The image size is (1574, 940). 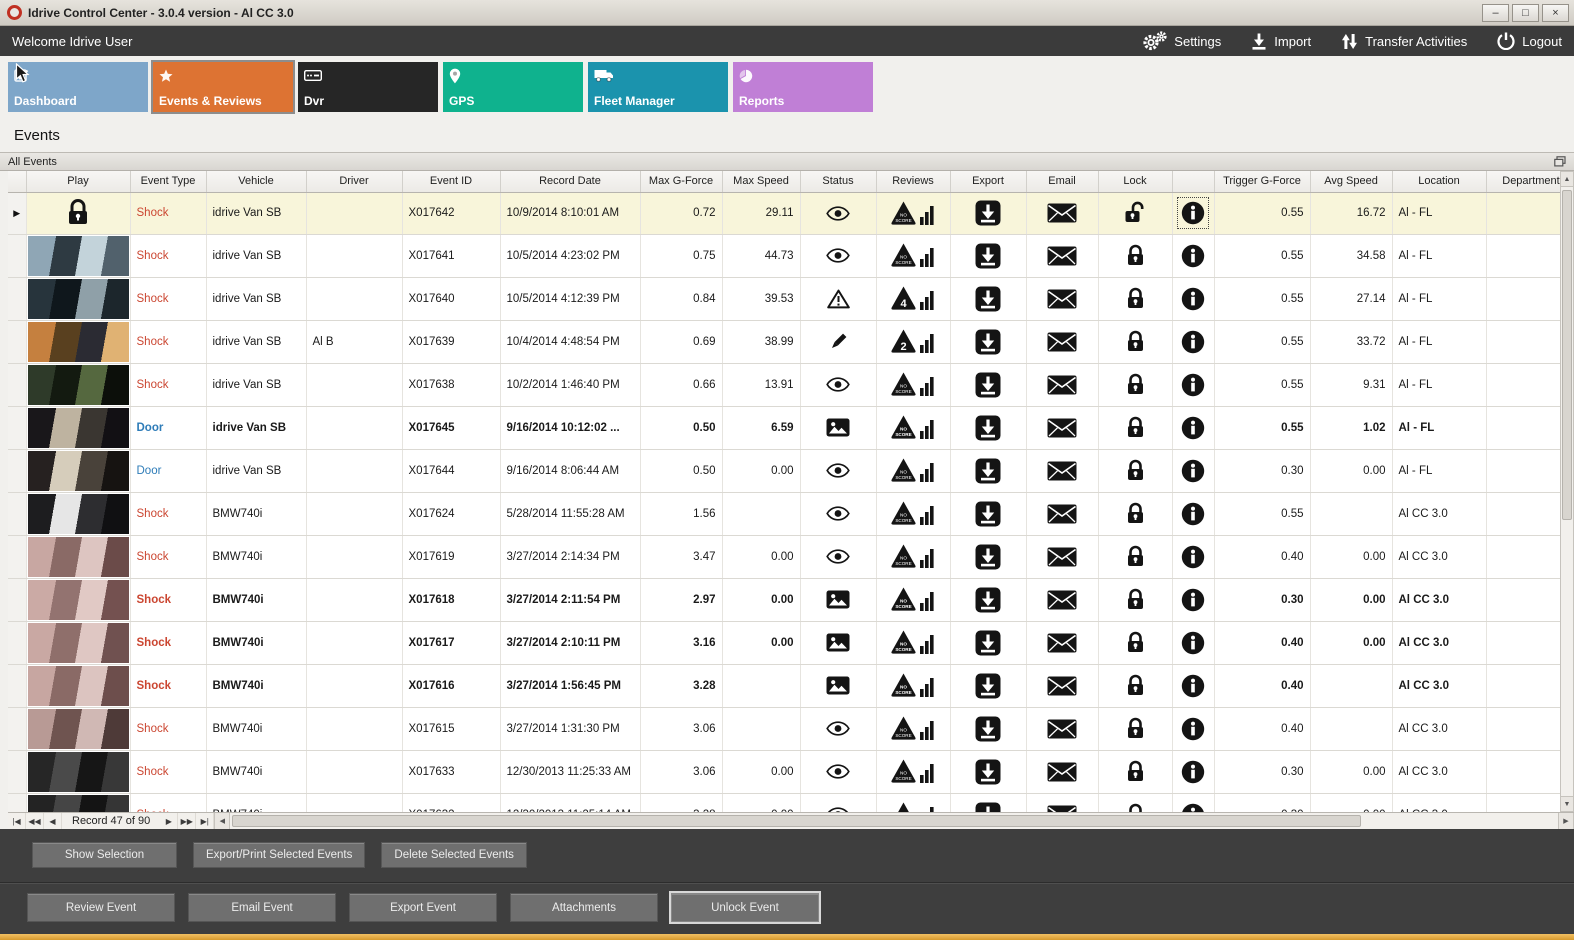 What do you see at coordinates (1351, 182) in the screenshot?
I see `column-header-avg-speed: Avg Speed` at bounding box center [1351, 182].